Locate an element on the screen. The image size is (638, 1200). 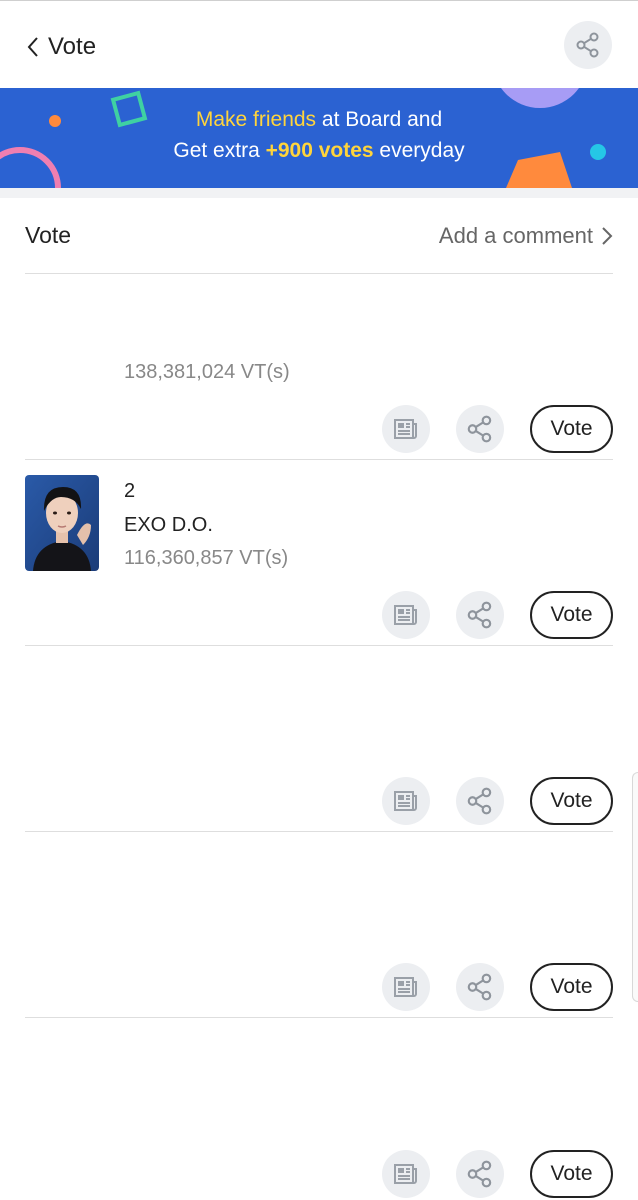
chevron-right-icon is located at coordinates (607, 235).